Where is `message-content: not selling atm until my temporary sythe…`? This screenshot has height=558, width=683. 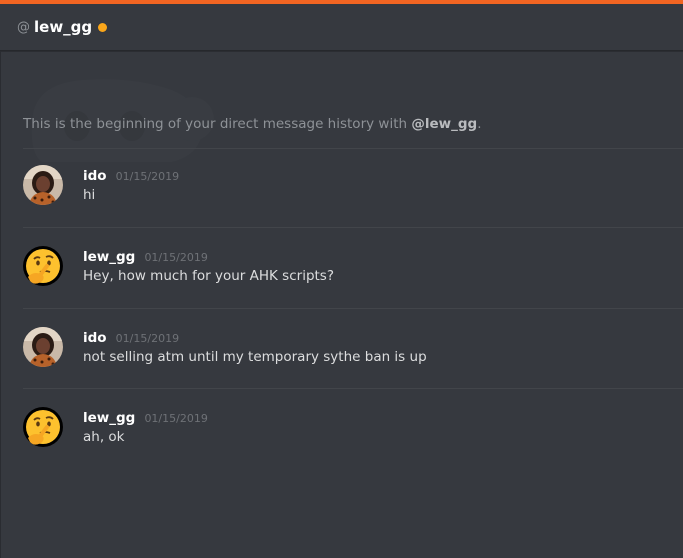
message-content: not selling atm until my temporary sythe… is located at coordinates (255, 357).